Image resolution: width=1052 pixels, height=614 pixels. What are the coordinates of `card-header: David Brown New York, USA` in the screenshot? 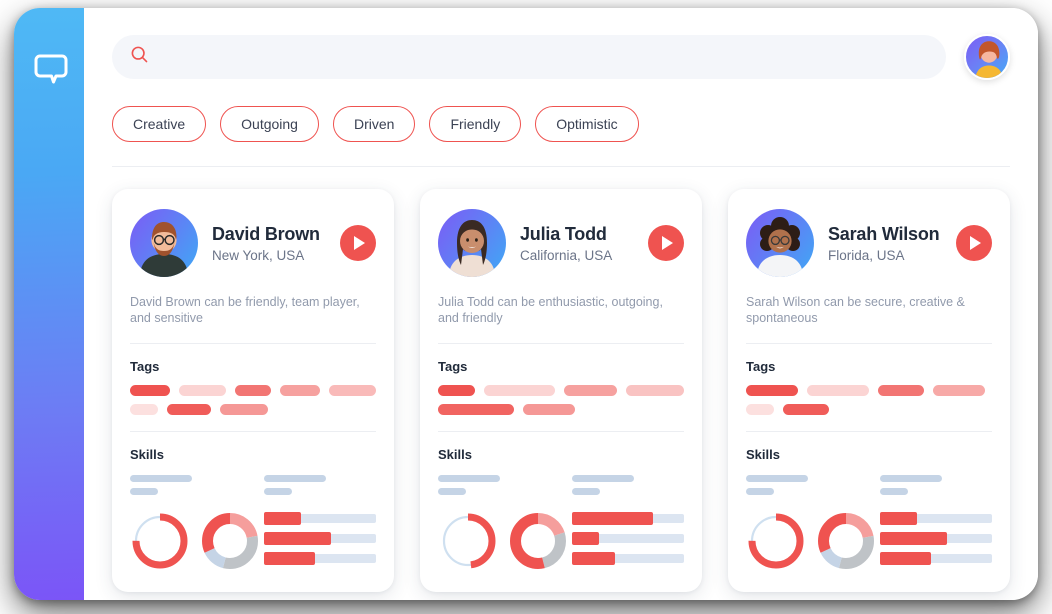 It's located at (253, 243).